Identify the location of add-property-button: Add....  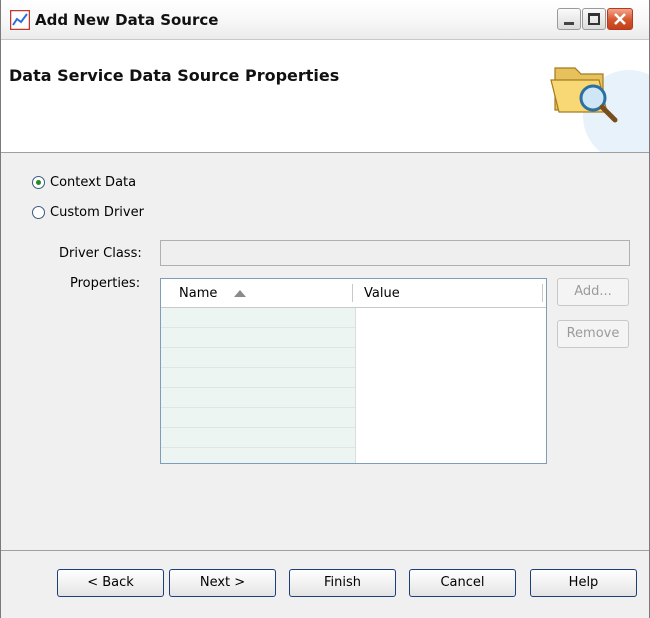
(593, 292).